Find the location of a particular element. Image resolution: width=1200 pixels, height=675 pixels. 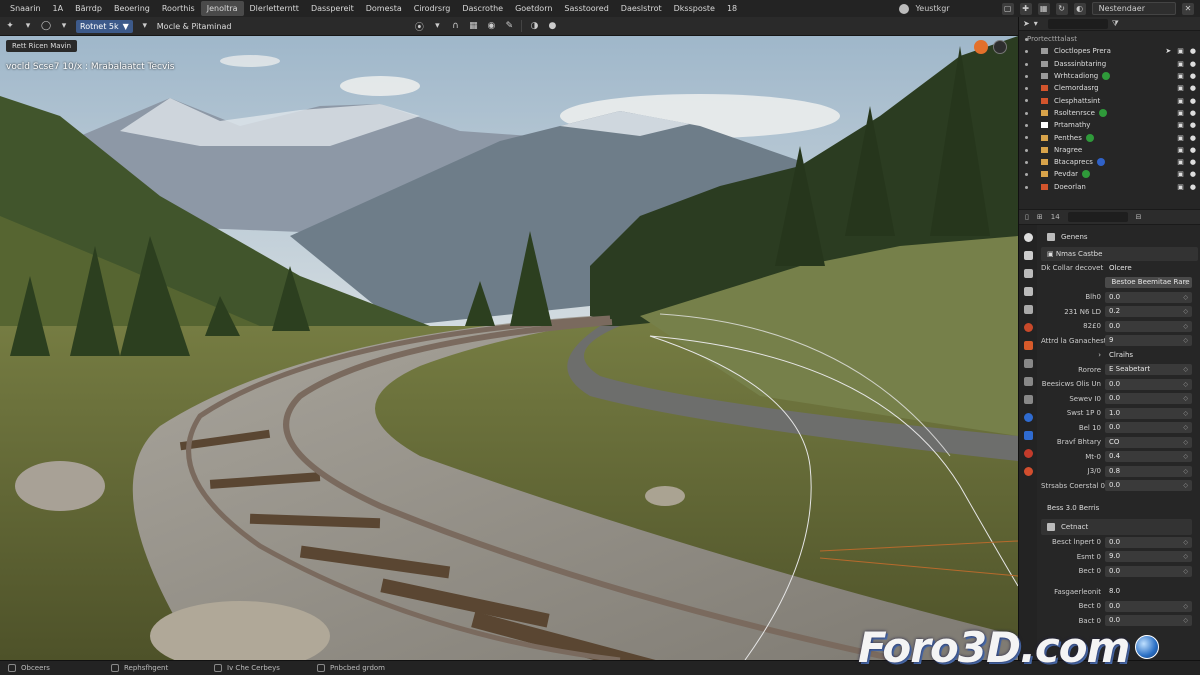

scene-icon: ◐ is located at coordinates (1079, 8).